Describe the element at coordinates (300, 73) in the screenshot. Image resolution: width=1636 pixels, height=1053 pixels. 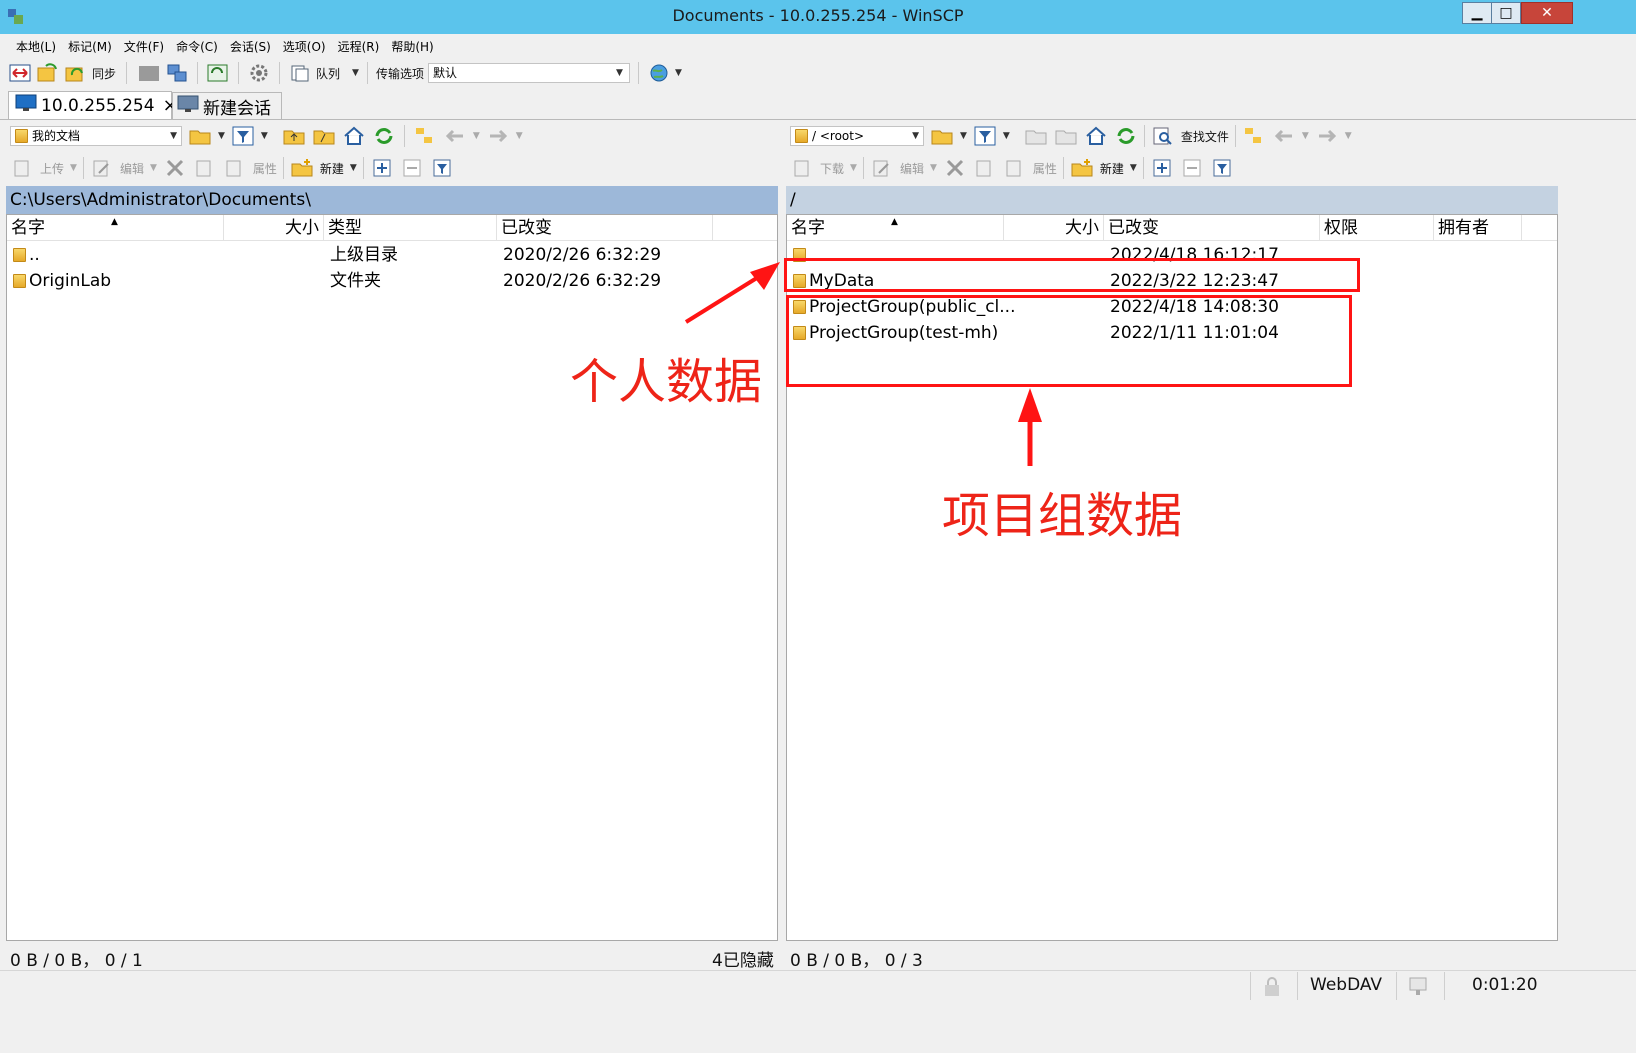
I see `queue-icon` at that location.